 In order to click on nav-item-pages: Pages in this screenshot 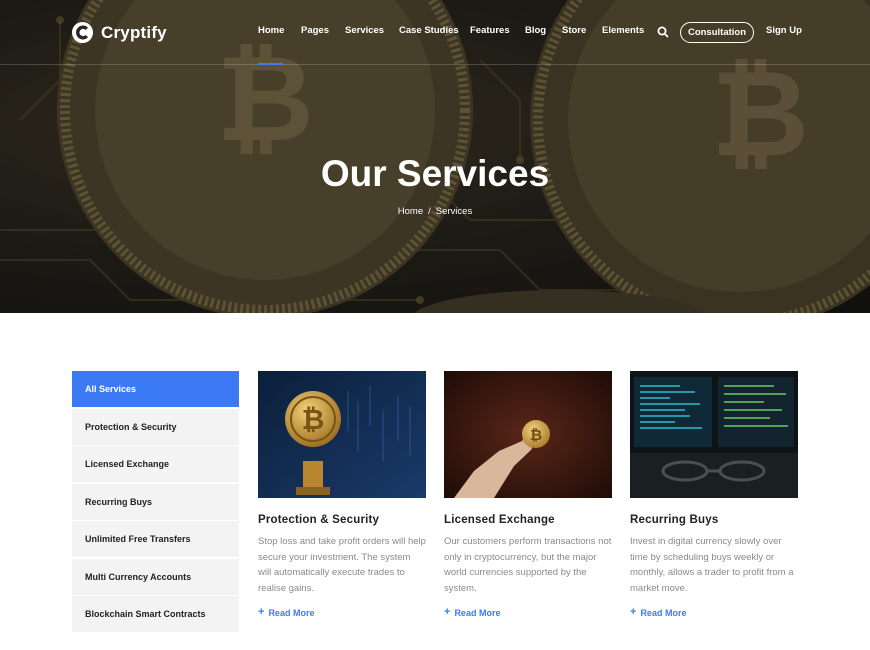, I will do `click(315, 30)`.